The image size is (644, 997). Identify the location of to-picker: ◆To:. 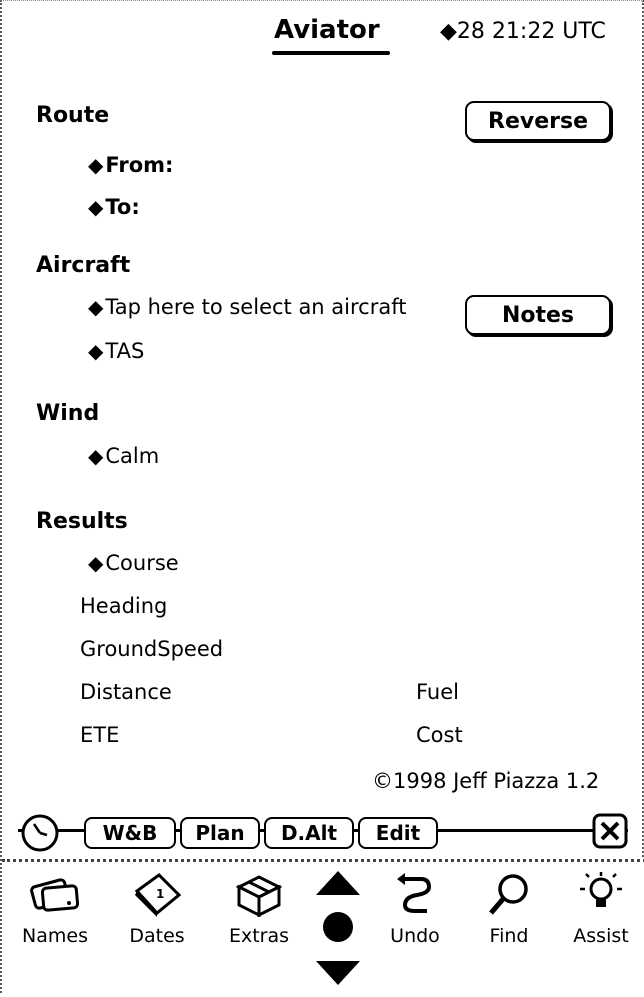
(114, 207).